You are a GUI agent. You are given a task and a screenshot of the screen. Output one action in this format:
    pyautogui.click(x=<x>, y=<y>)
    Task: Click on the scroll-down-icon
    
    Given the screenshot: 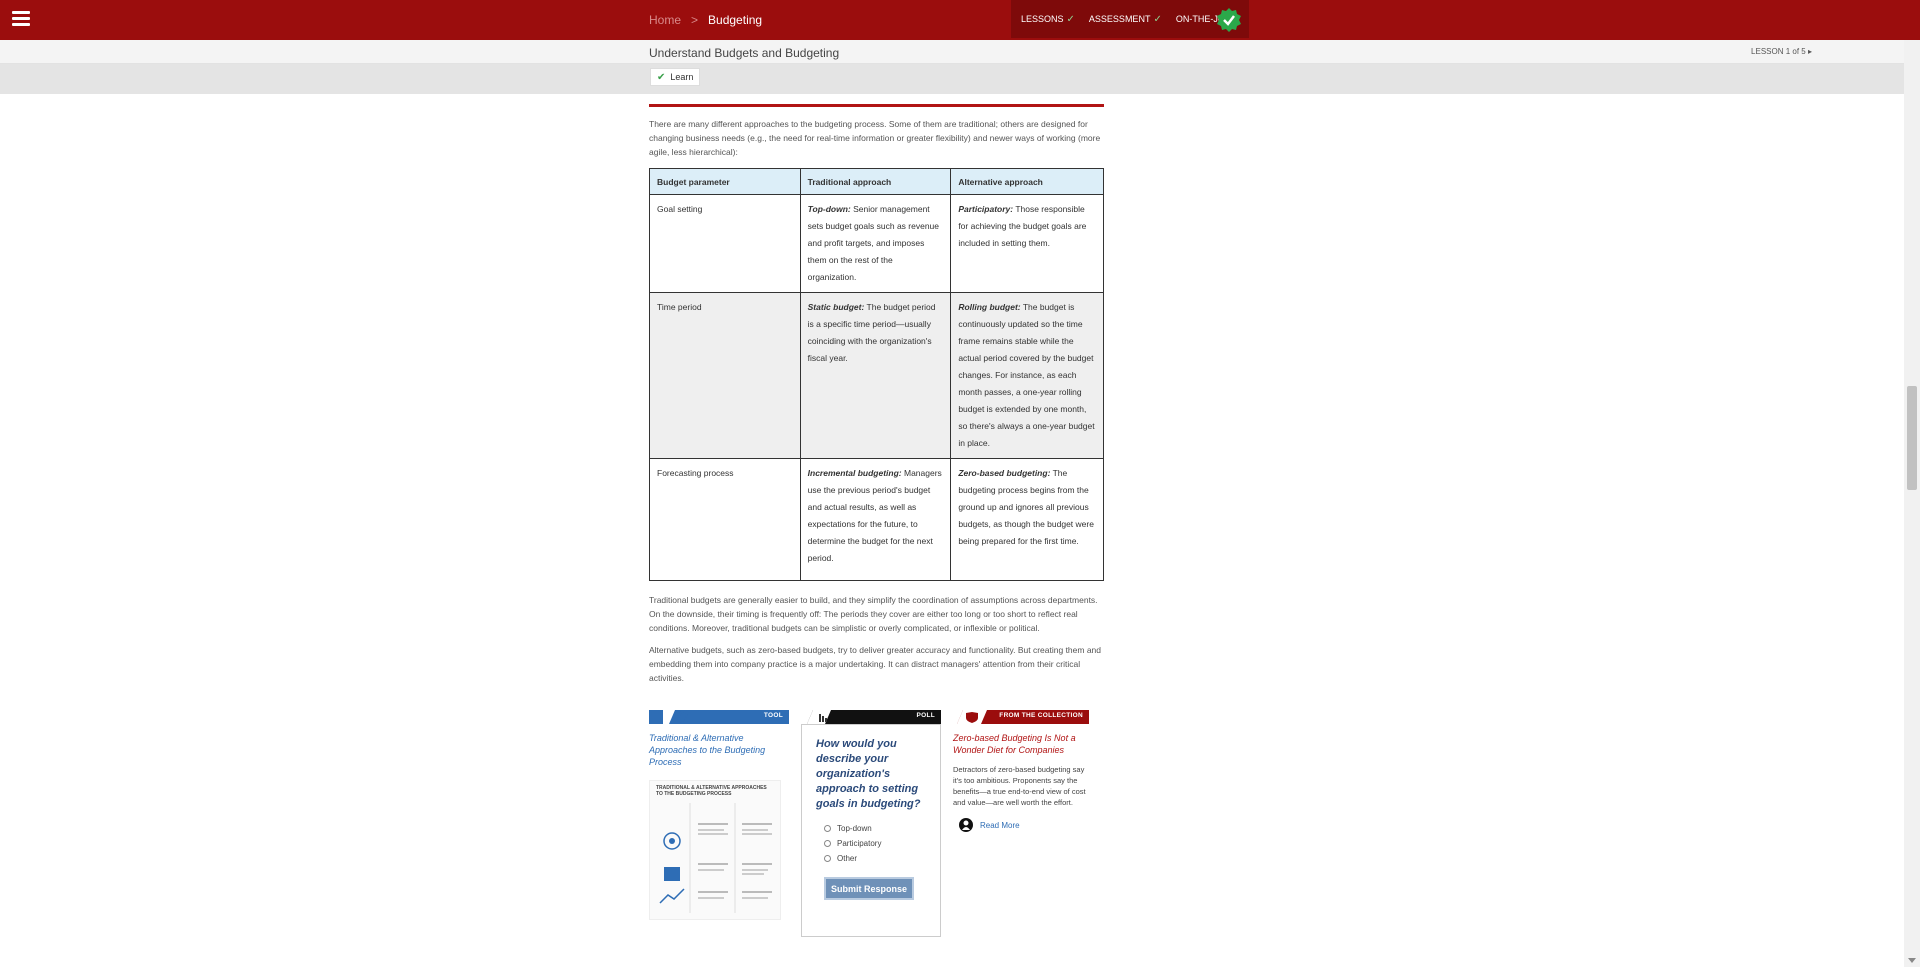 What is the action you would take?
    pyautogui.click(x=1912, y=960)
    